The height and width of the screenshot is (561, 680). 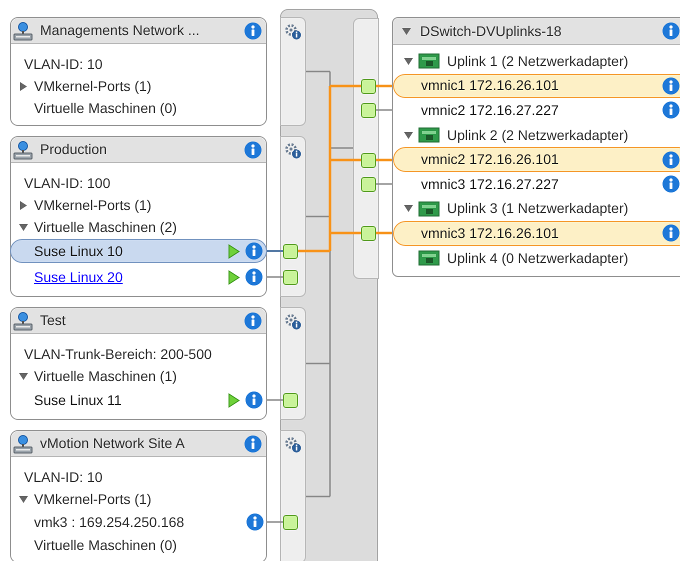 I want to click on uplink-label: Uplink 1 (2 Netzwerkadapter), so click(x=537, y=61).